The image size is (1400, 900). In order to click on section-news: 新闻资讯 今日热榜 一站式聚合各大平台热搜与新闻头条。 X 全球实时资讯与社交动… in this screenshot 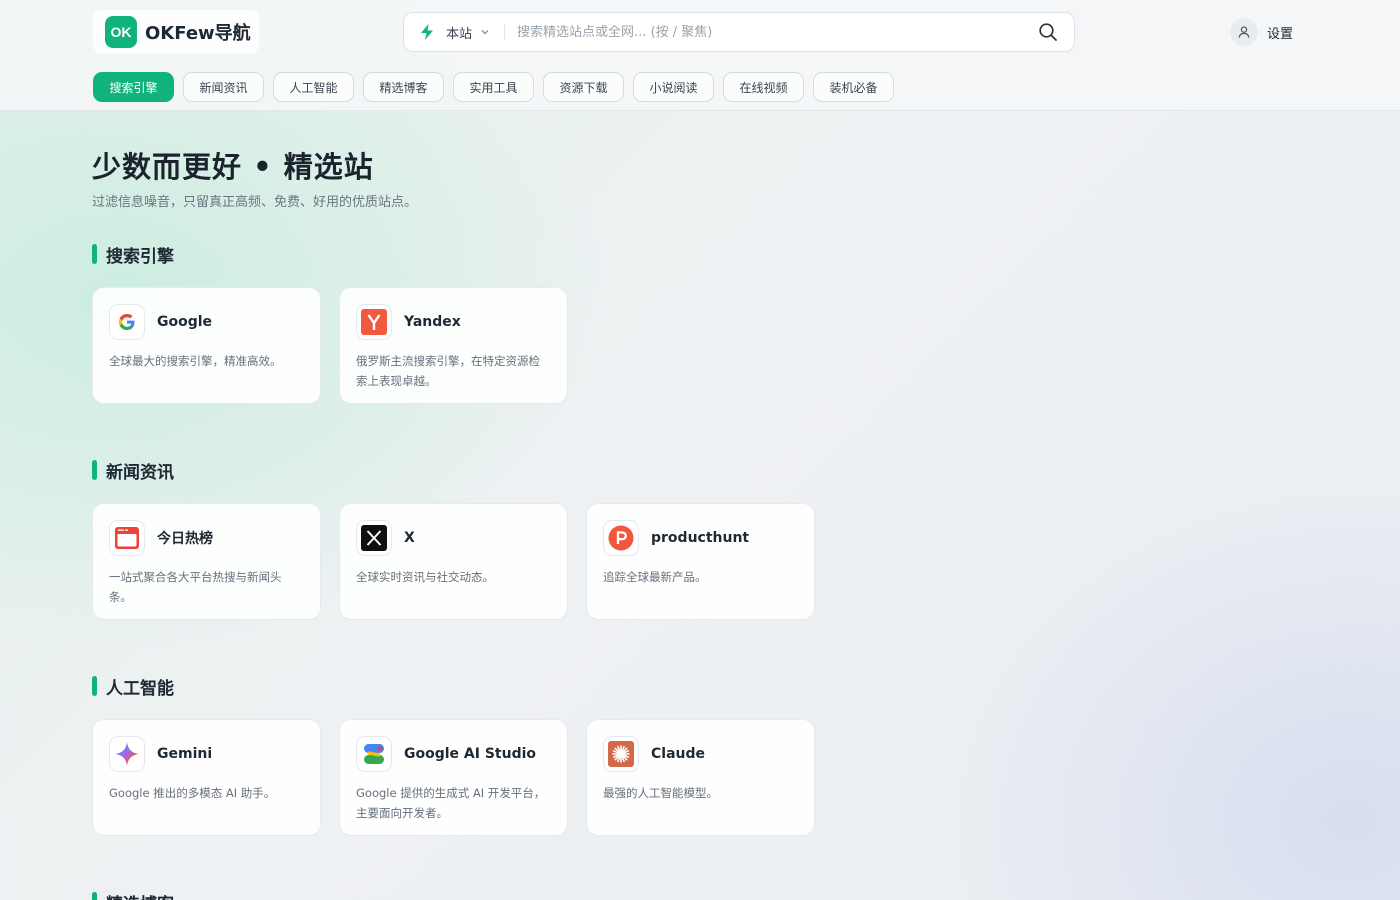, I will do `click(453, 539)`.